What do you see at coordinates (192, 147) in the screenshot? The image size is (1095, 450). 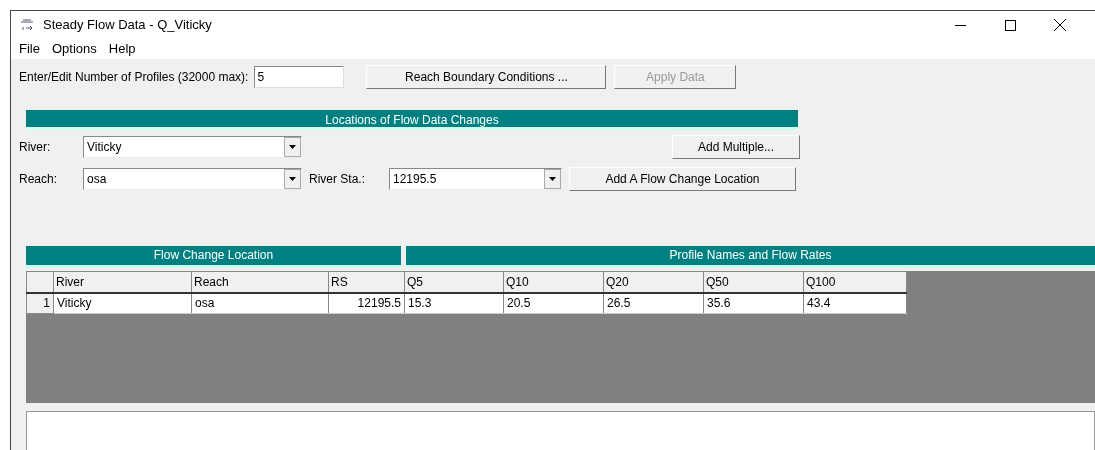 I see `river-dropdown: Viticky` at bounding box center [192, 147].